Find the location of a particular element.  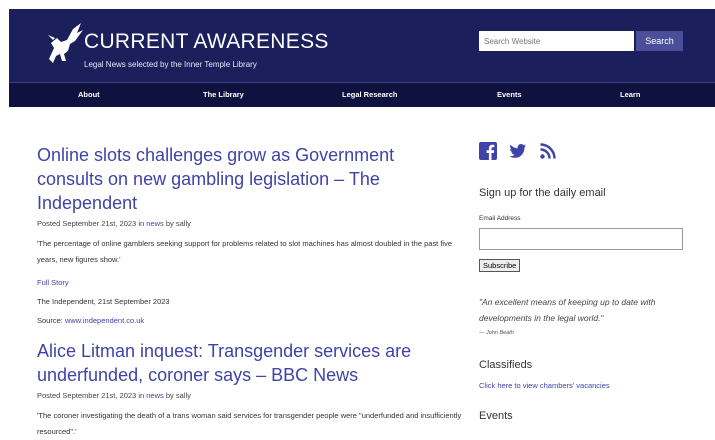

post-source-line: The Independent, 21st September 2023 is located at coordinates (103, 301).